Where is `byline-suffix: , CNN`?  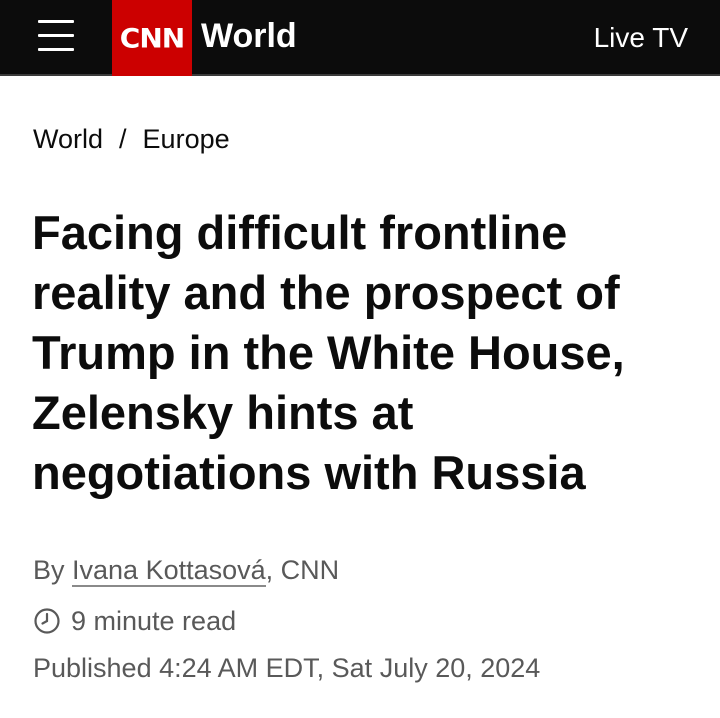 byline-suffix: , CNN is located at coordinates (302, 570).